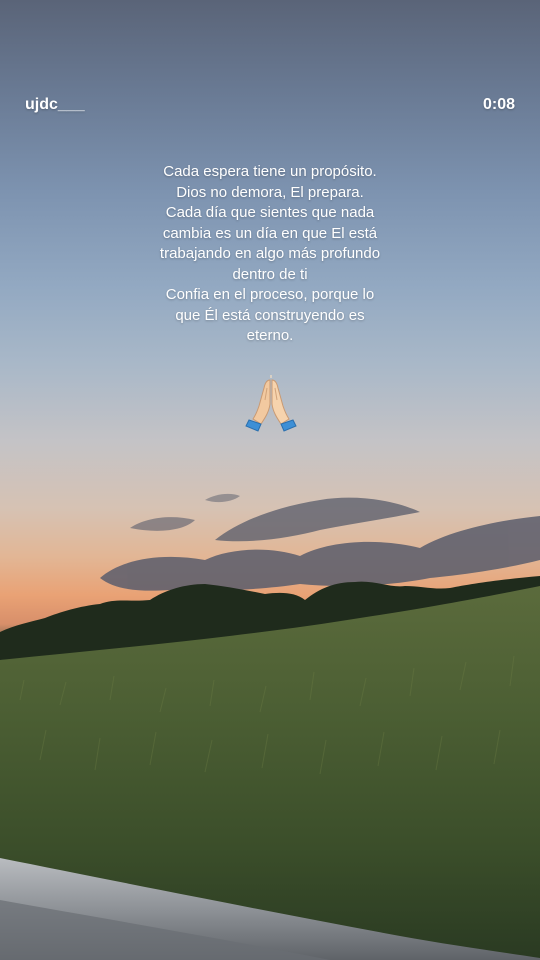 The width and height of the screenshot is (540, 960). Describe the element at coordinates (270, 171) in the screenshot. I see `caption-line: Cada espera tiene un propósito.` at that location.